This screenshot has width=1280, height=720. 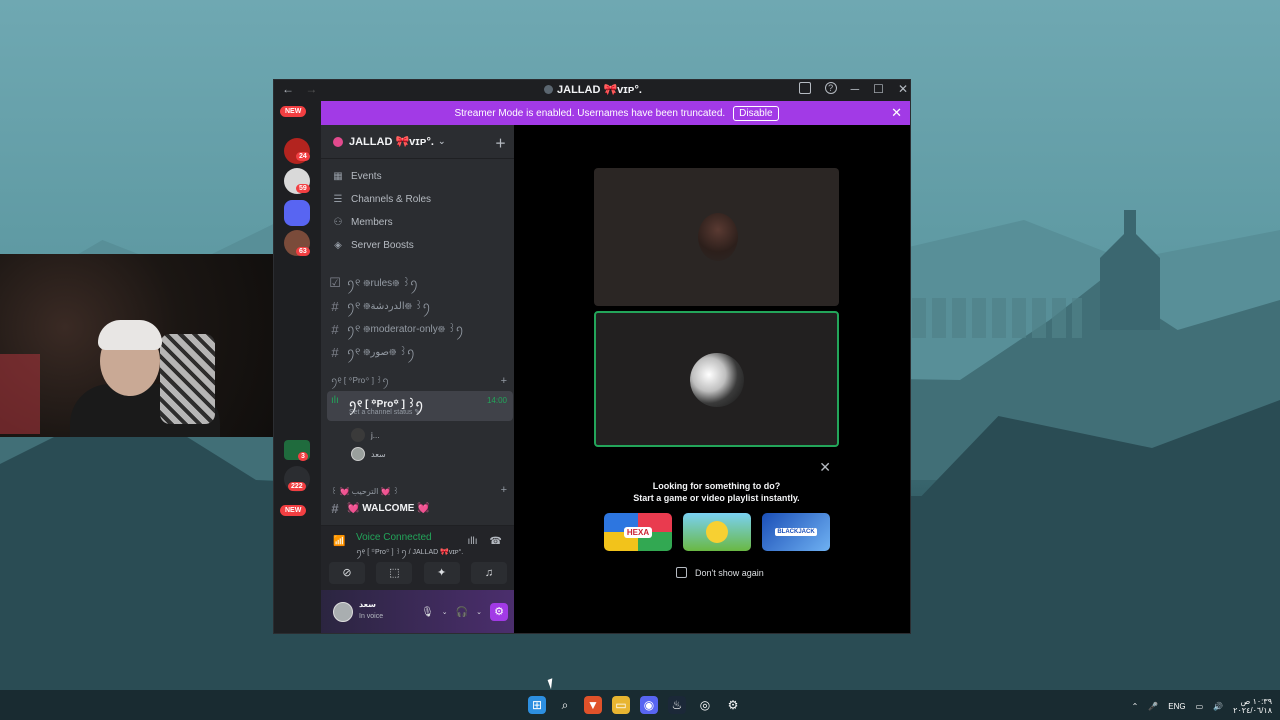 I want to click on volume-icon: 🔊, so click(x=1218, y=706).